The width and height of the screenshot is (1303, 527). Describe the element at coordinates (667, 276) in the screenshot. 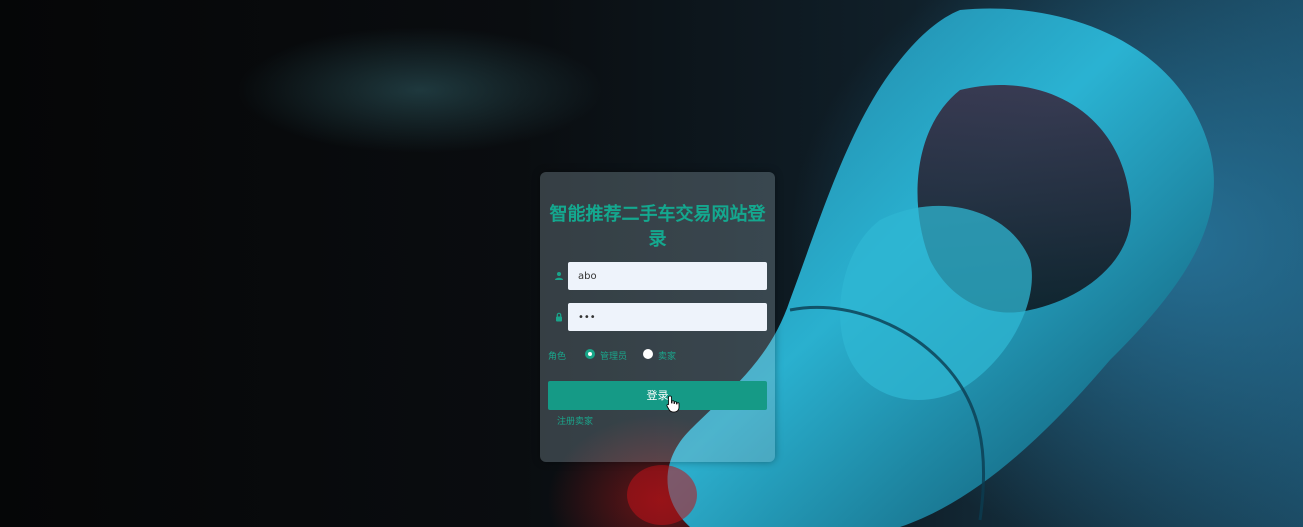

I see `username-input` at that location.